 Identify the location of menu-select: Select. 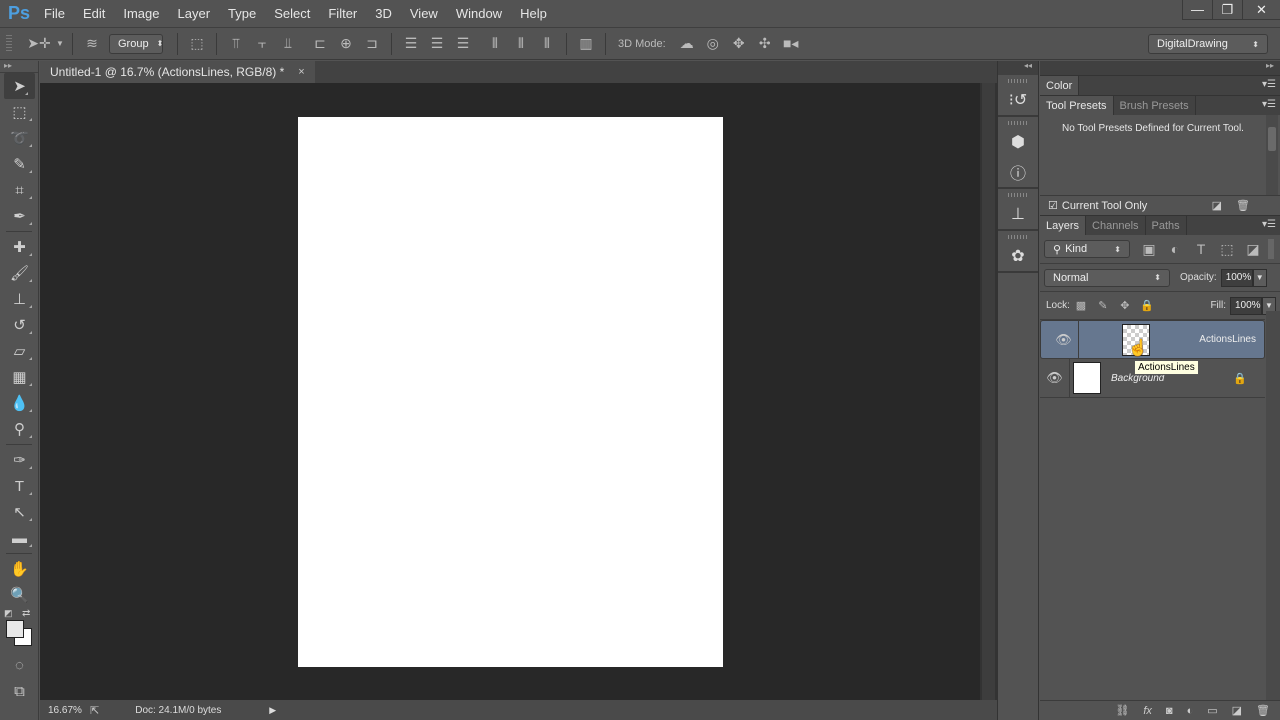
(292, 13).